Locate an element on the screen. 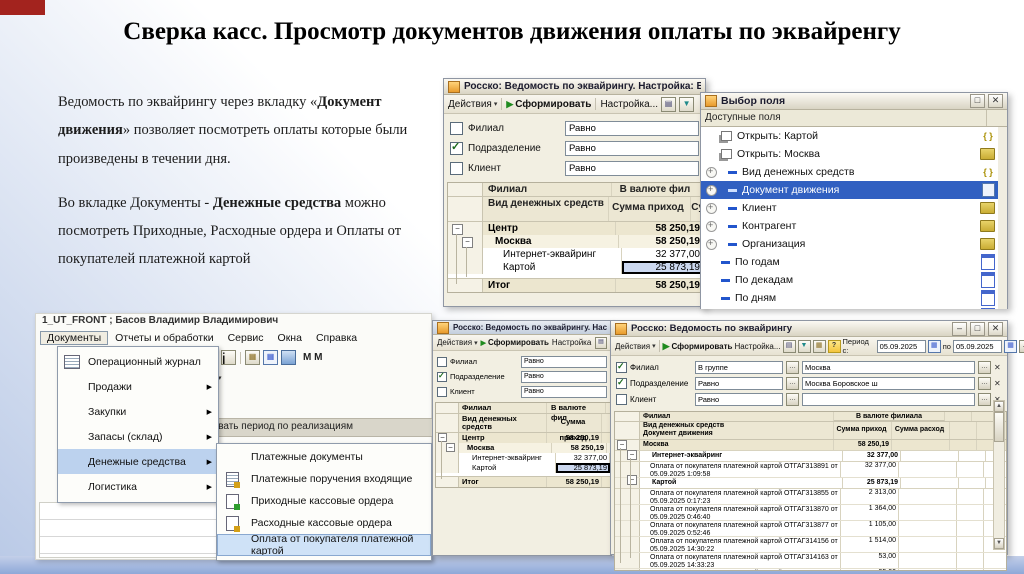 The image size is (1024, 574). list-item: По годам is located at coordinates (849, 262).